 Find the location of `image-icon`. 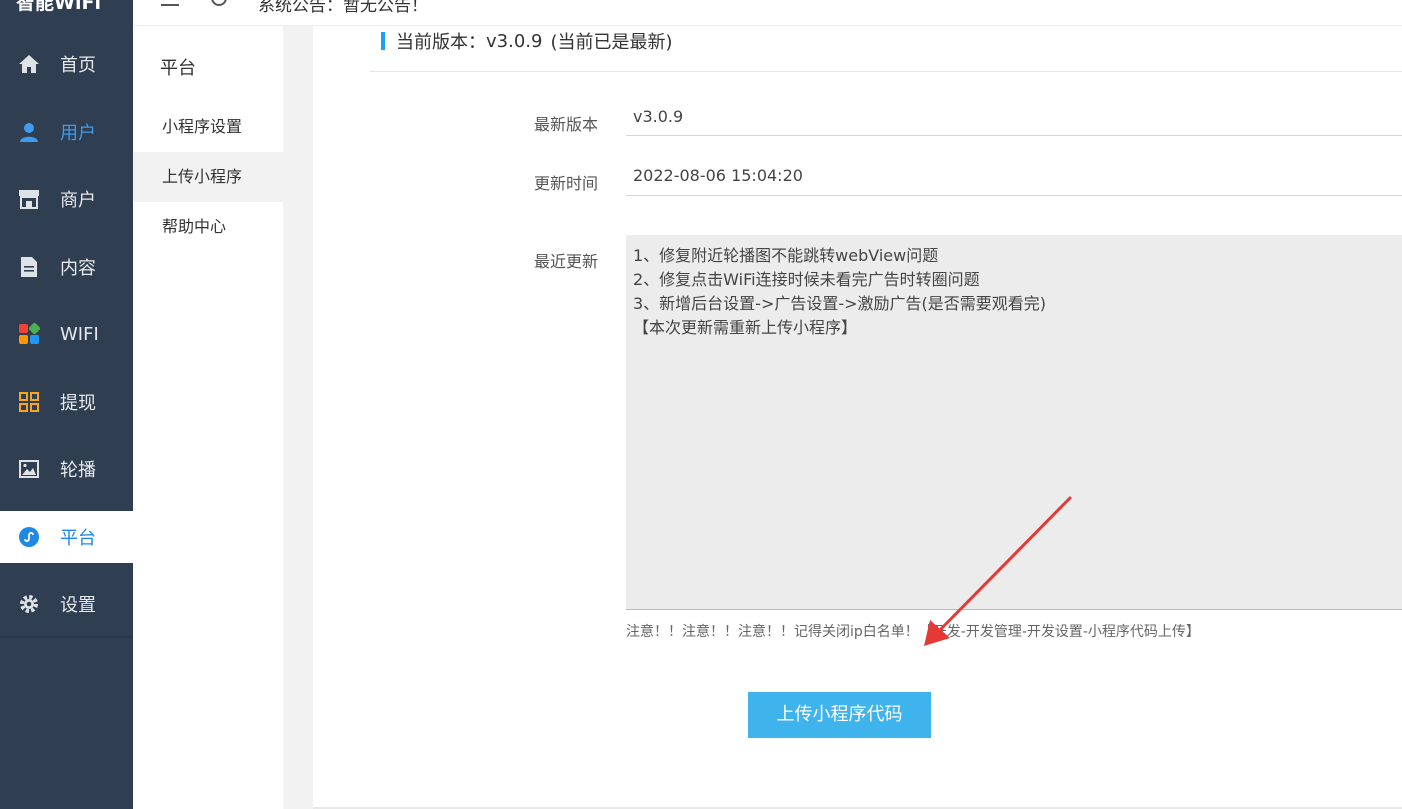

image-icon is located at coordinates (29, 469).